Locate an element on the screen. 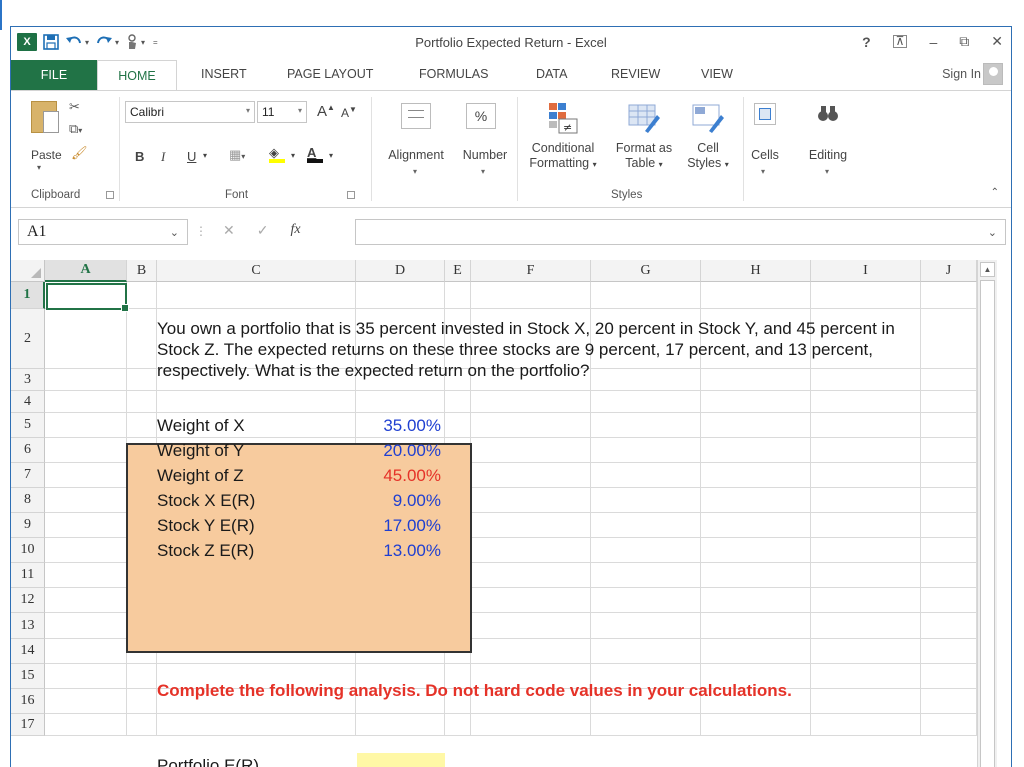 The height and width of the screenshot is (767, 1024). alignment-button: Alignment is located at coordinates (416, 155).